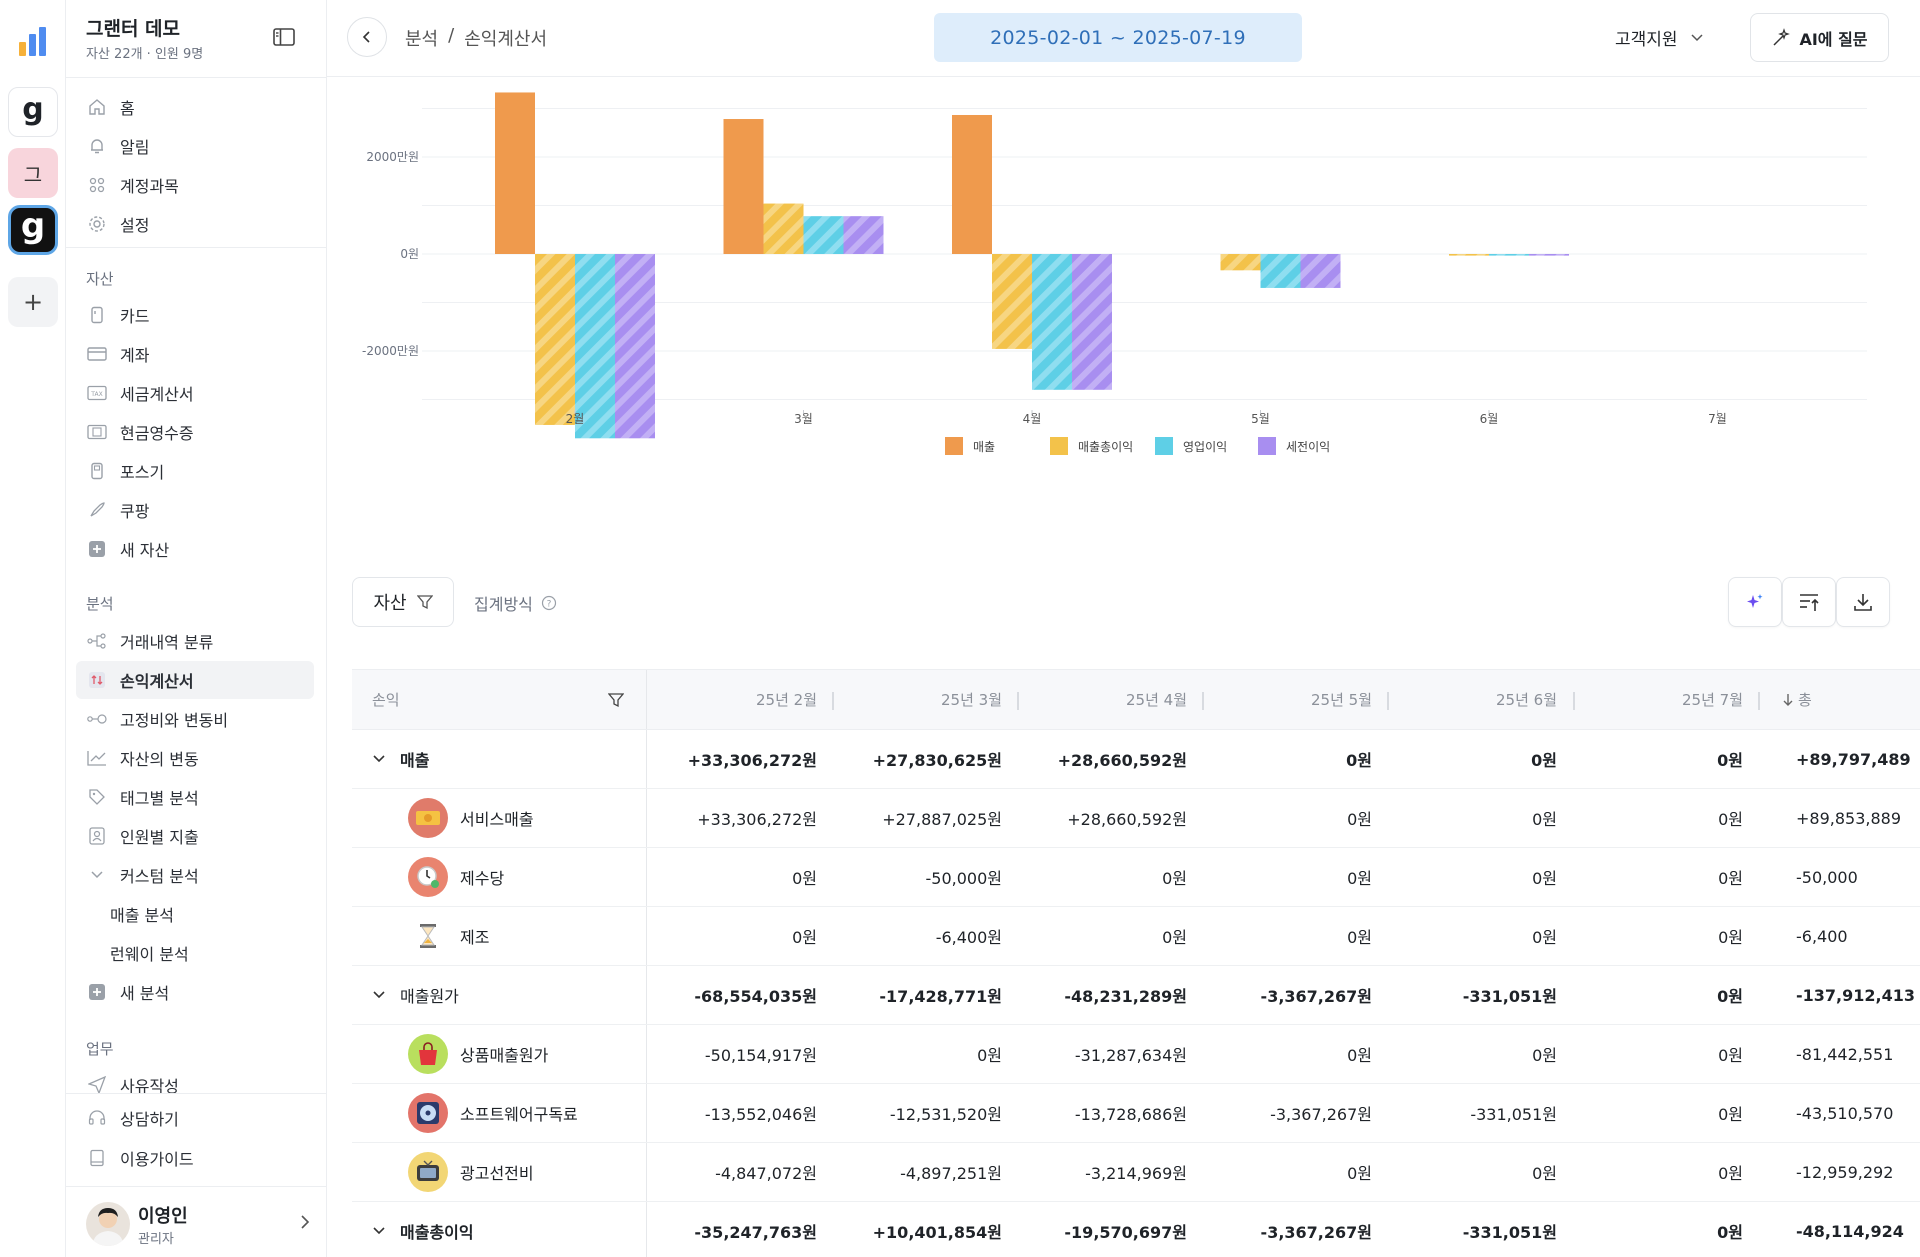  What do you see at coordinates (1837, 1054) in the screenshot?
I see `value-cell: -81,442,551` at bounding box center [1837, 1054].